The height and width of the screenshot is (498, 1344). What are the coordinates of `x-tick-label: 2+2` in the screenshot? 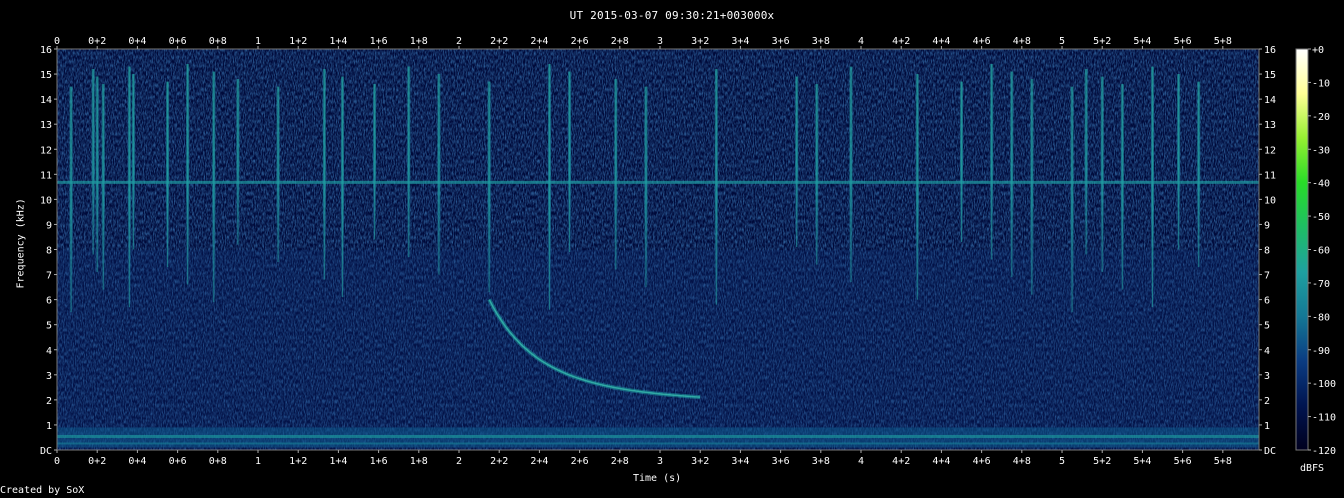 It's located at (499, 461).